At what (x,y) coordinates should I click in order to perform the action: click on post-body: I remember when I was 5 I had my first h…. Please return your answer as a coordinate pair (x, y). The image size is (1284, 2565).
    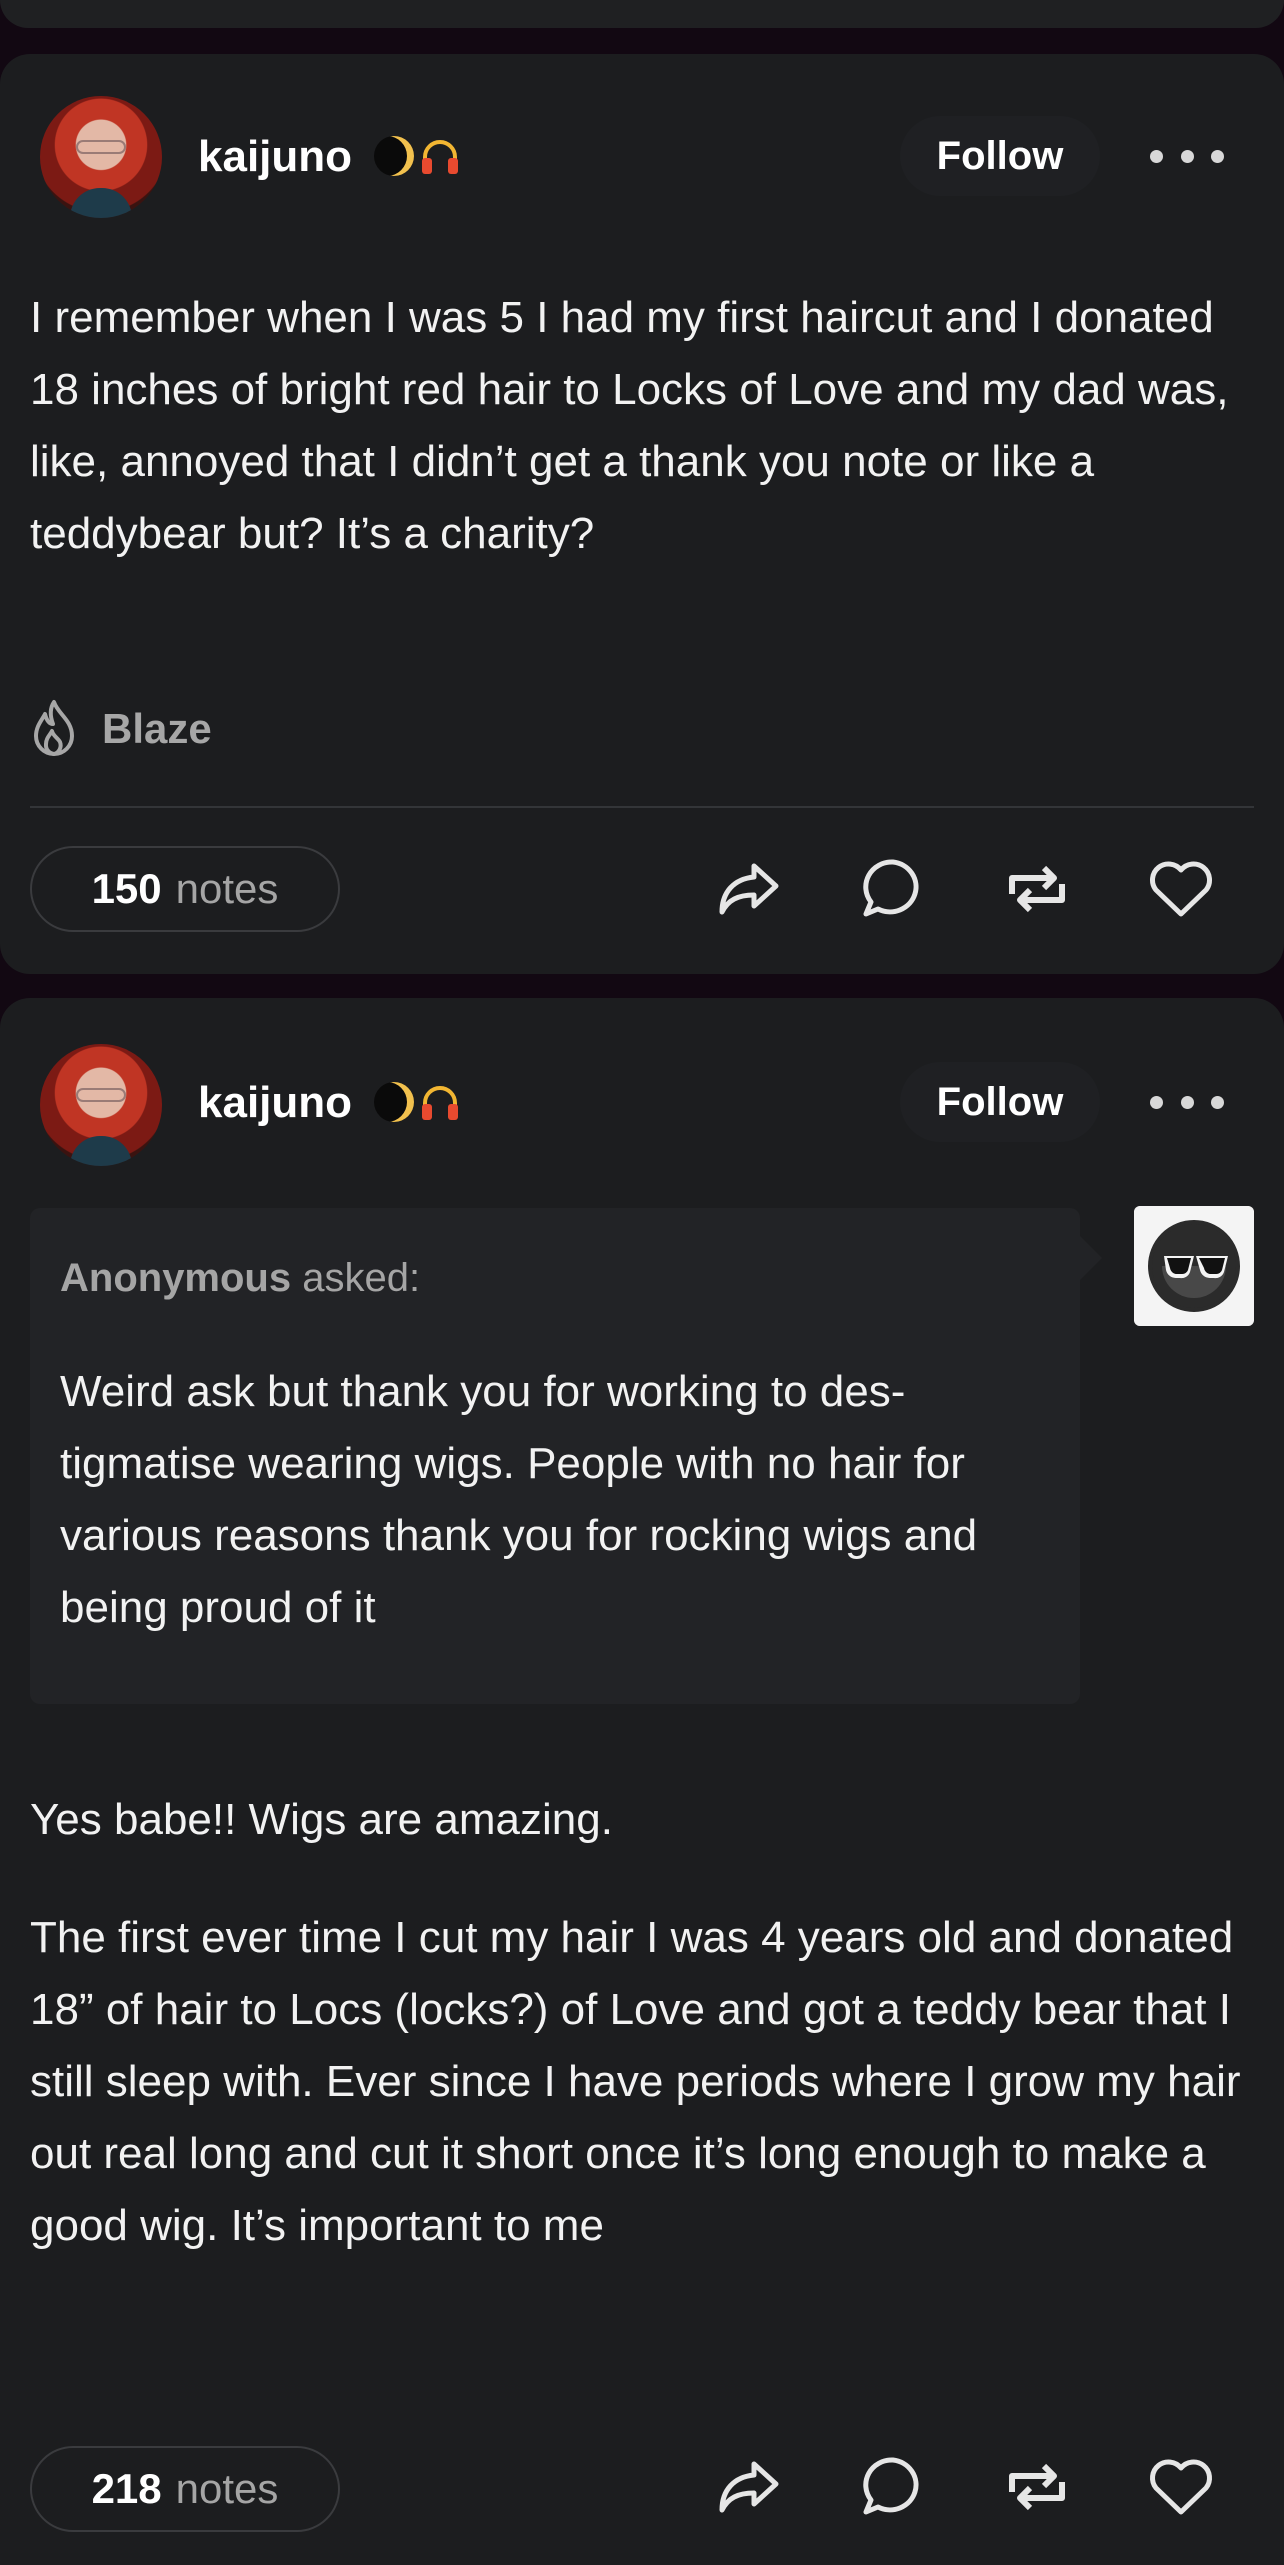
    Looking at the image, I should click on (640, 426).